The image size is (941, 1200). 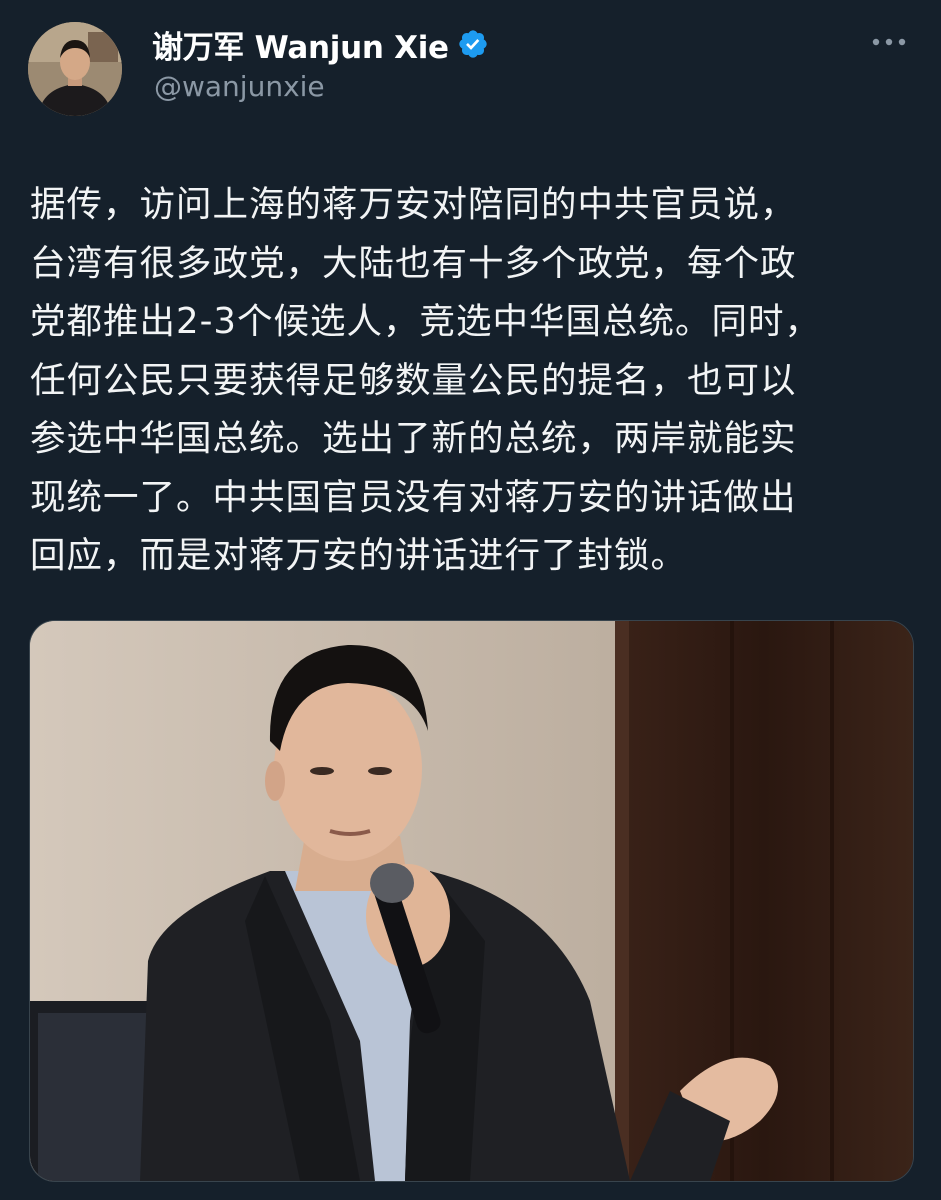 I want to click on more-horizontal-icon, so click(x=889, y=42).